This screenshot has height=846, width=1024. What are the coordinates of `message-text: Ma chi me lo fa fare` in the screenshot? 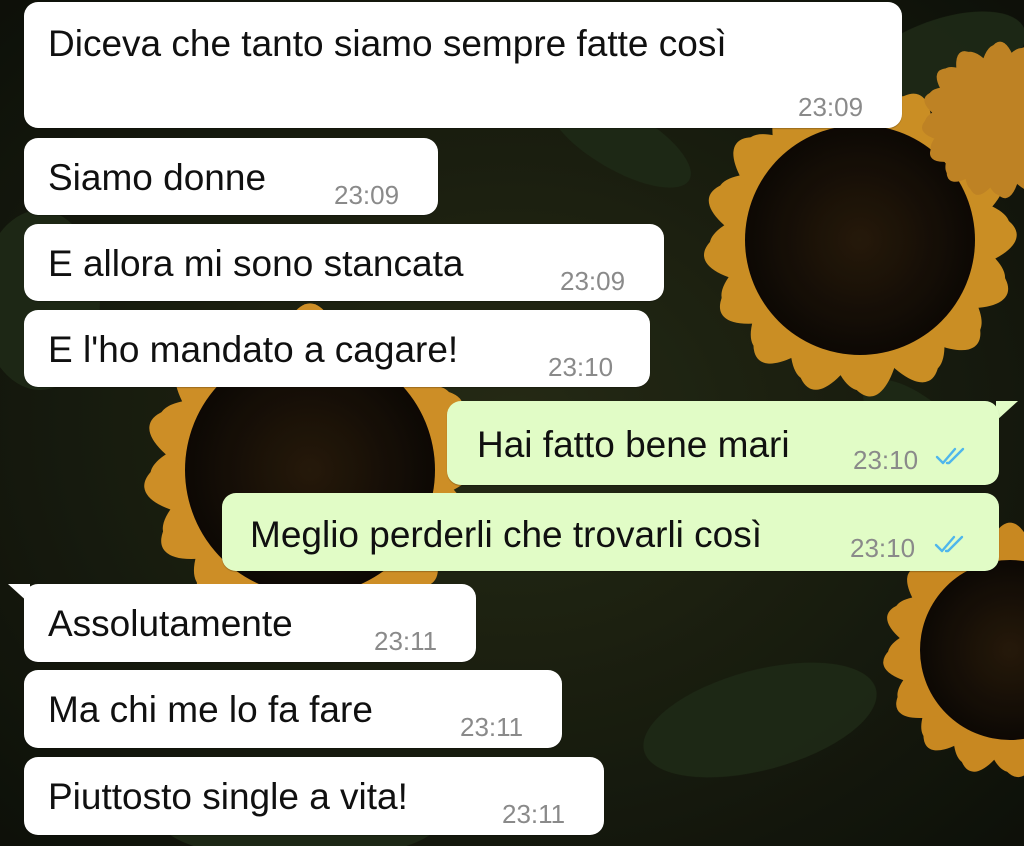 It's located at (210, 709).